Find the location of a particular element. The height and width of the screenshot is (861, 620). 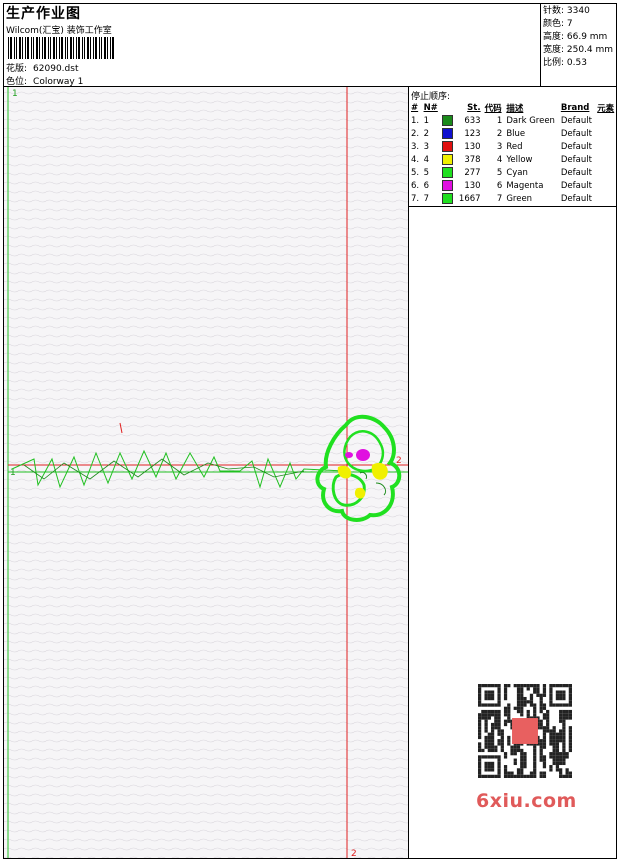

cell-st: 633 is located at coordinates (472, 120).